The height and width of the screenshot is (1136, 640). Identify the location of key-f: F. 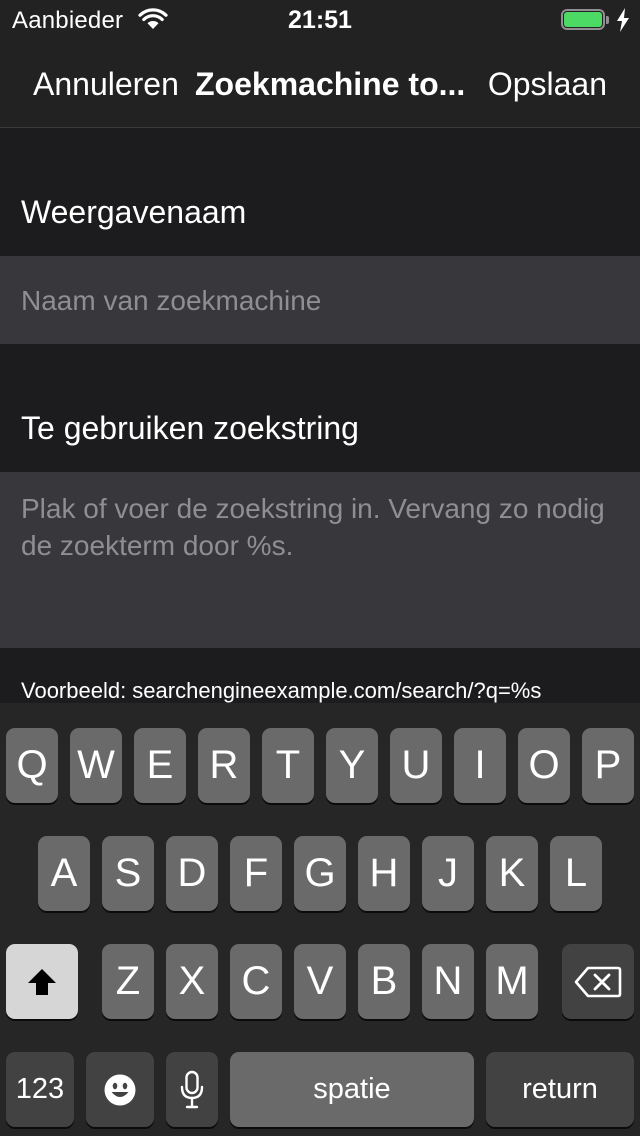
(256, 873).